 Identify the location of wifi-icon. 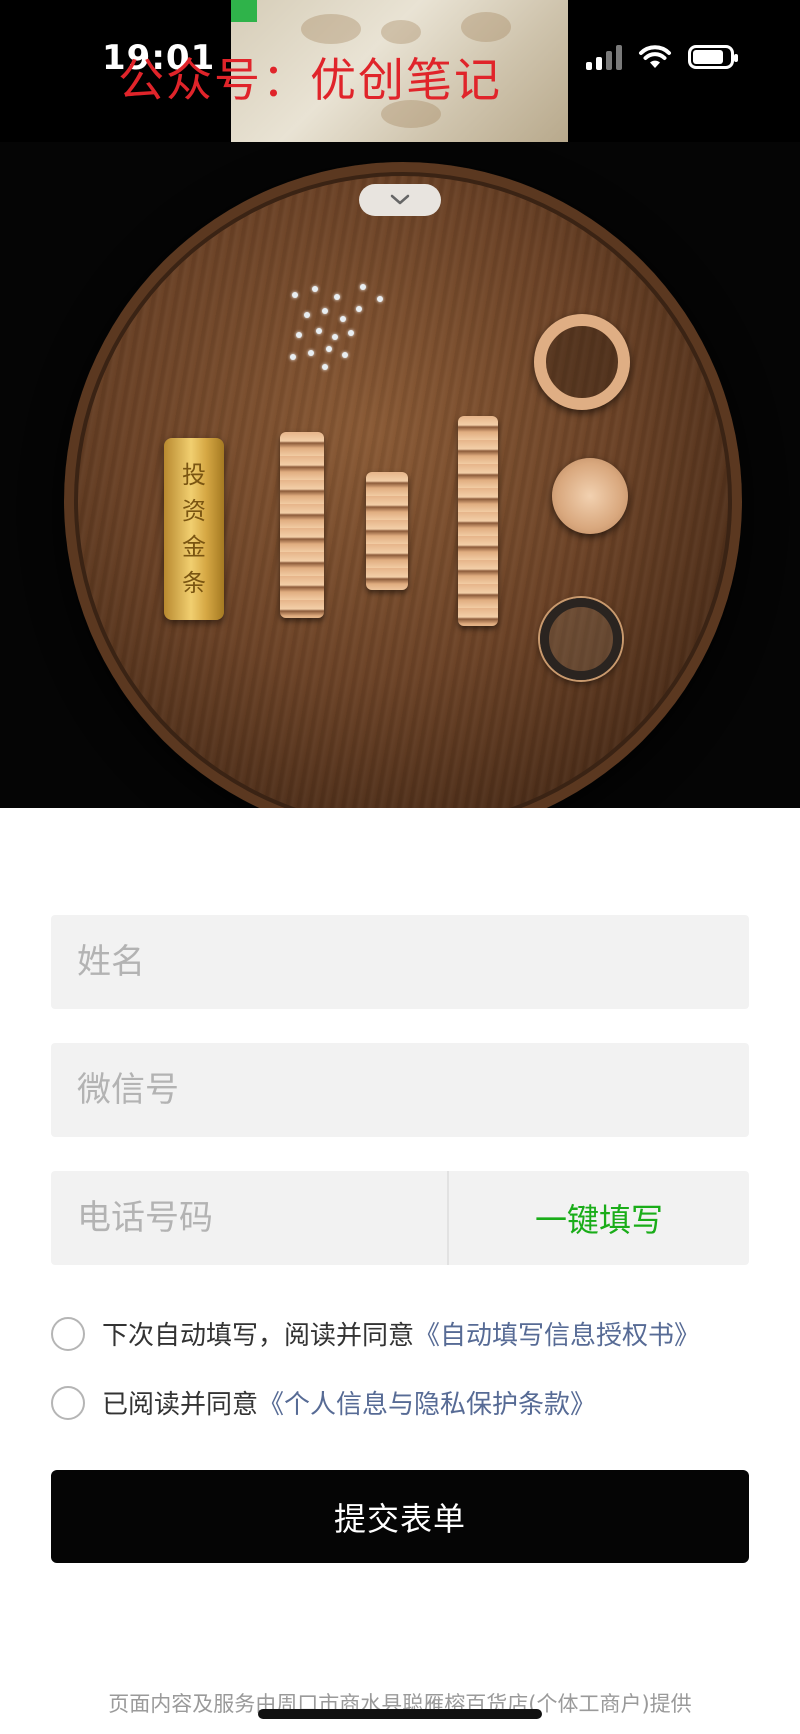
(655, 56).